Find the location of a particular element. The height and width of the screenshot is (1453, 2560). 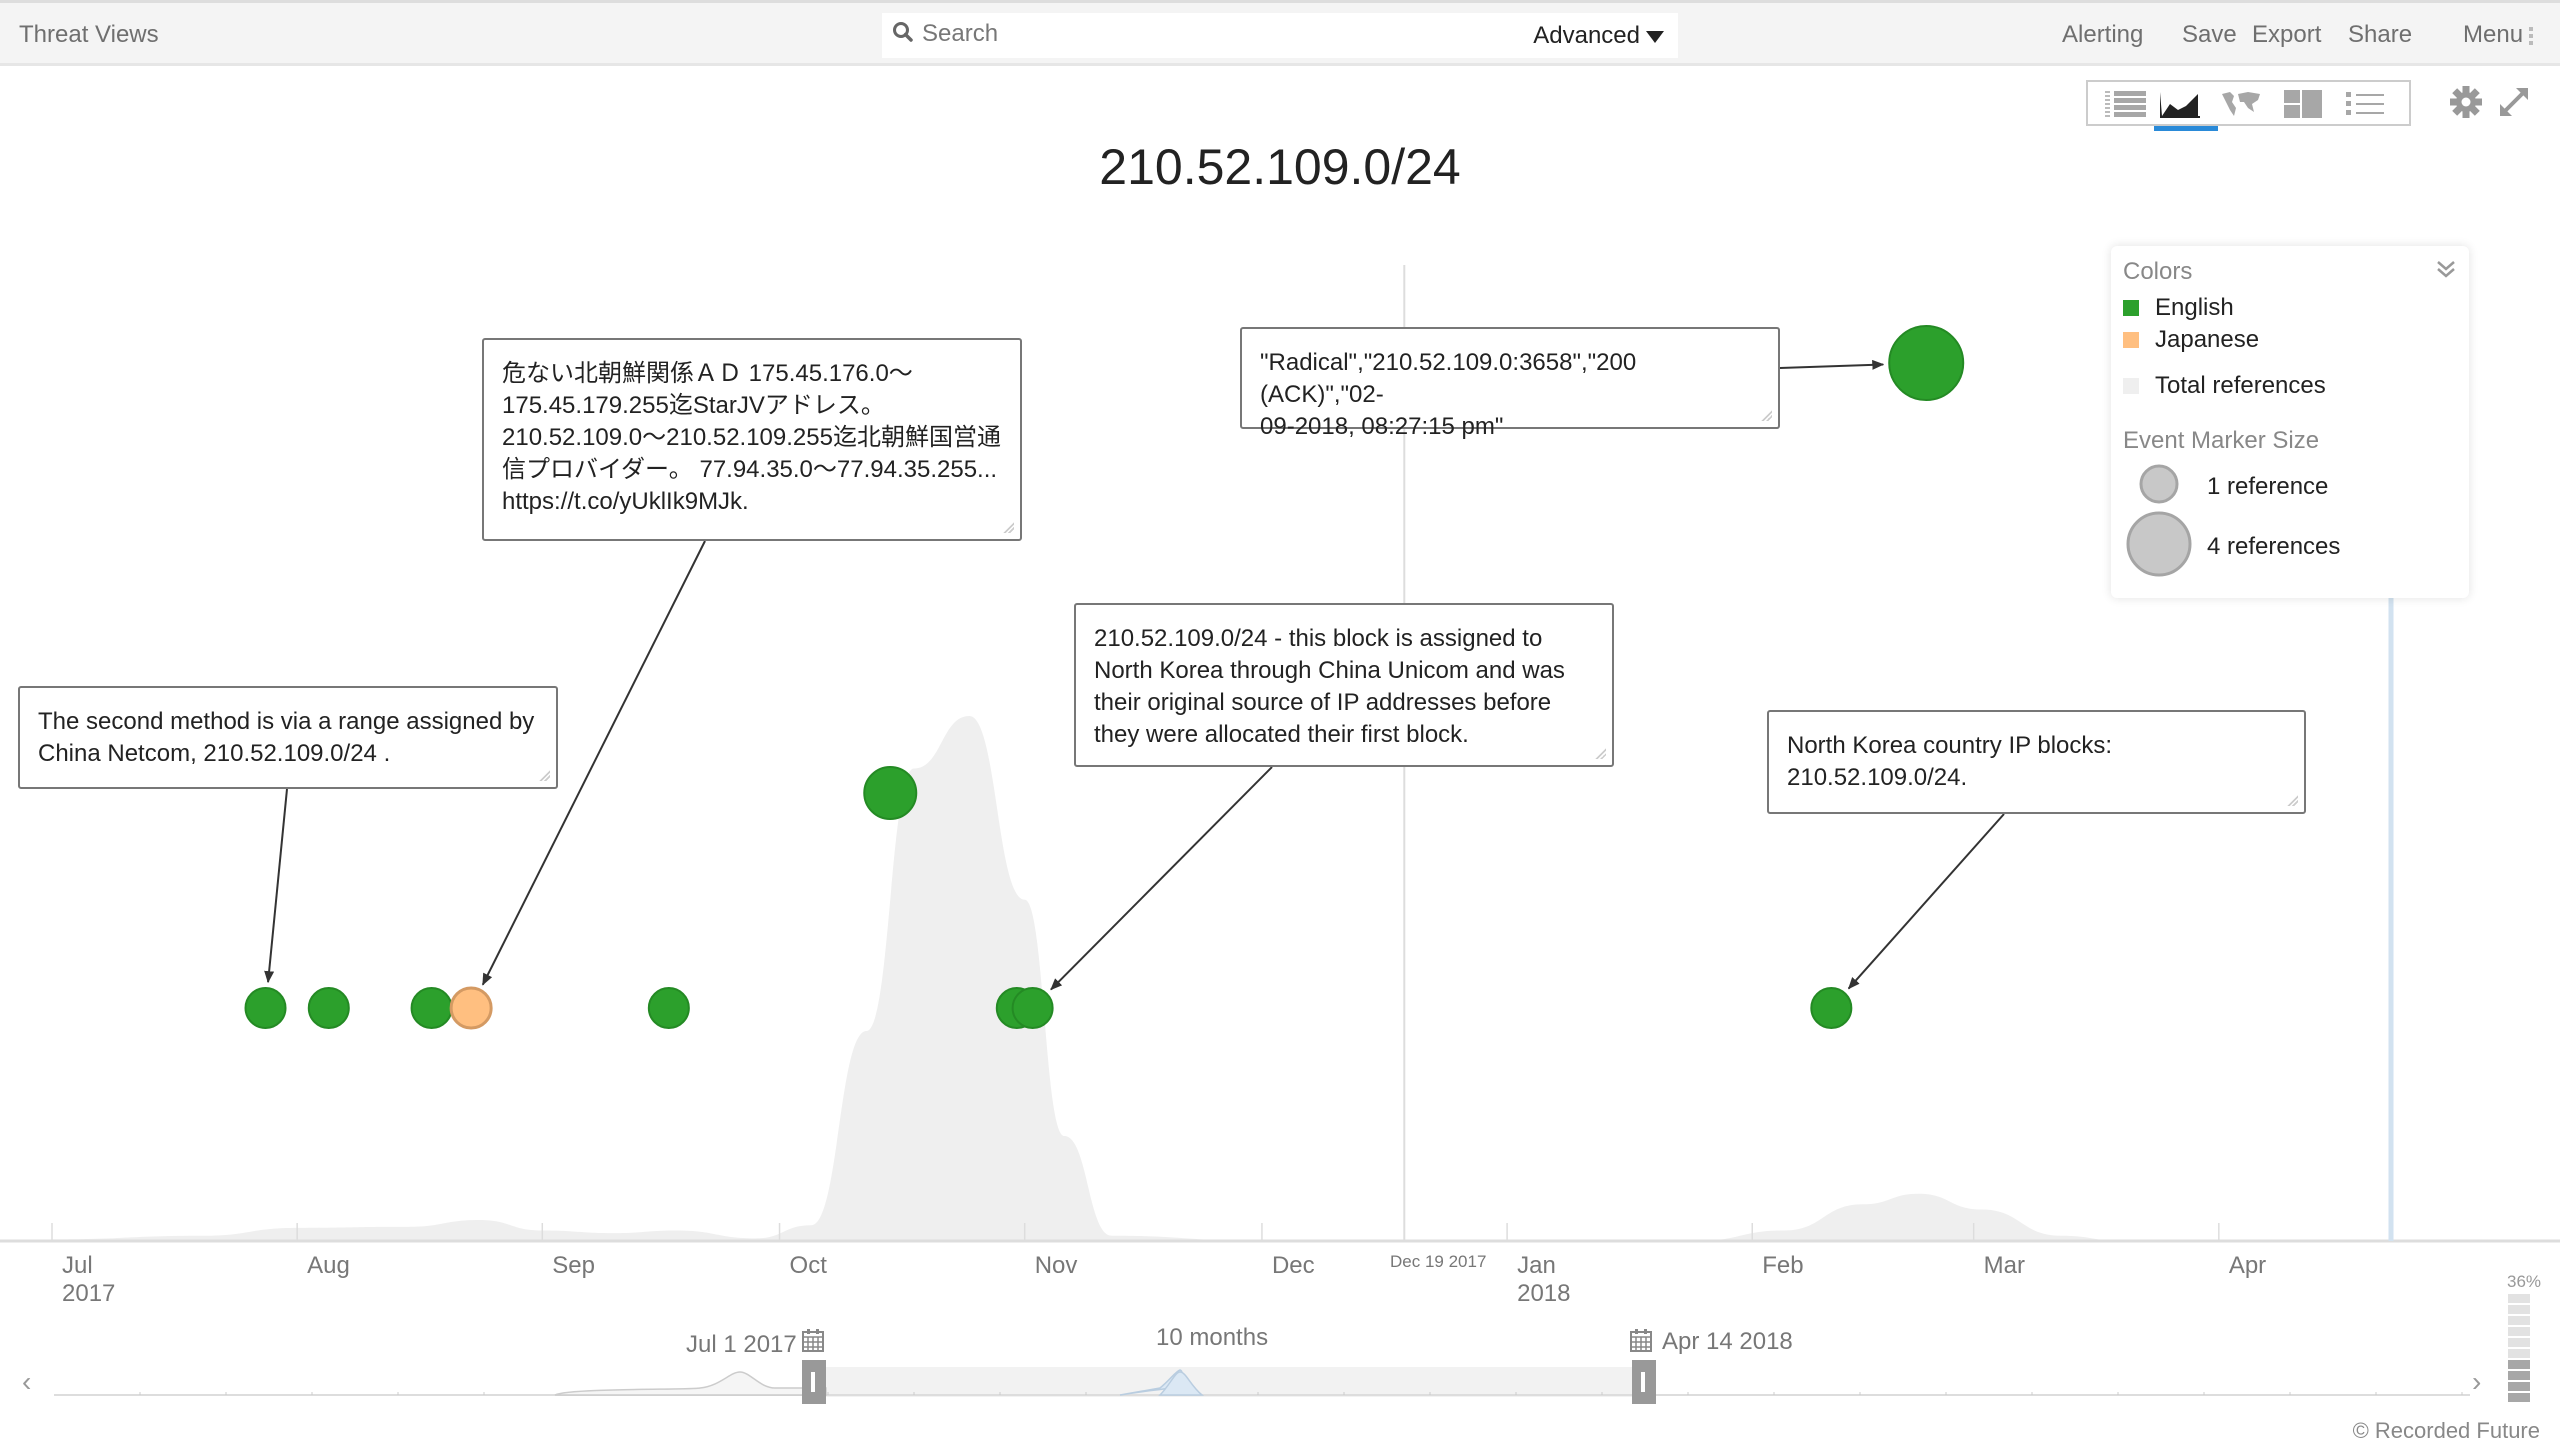

legend-item-total-references: Total references is located at coordinates (2224, 386).